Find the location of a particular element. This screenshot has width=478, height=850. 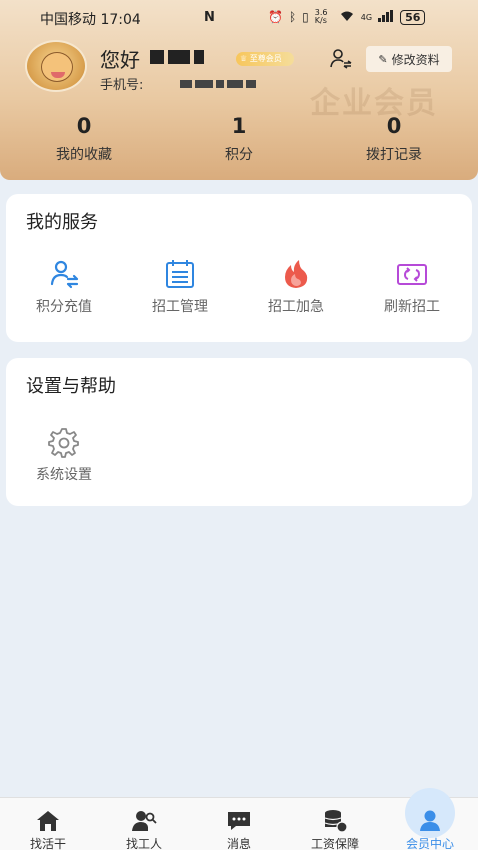

service-label: 招工管理 is located at coordinates (180, 307).